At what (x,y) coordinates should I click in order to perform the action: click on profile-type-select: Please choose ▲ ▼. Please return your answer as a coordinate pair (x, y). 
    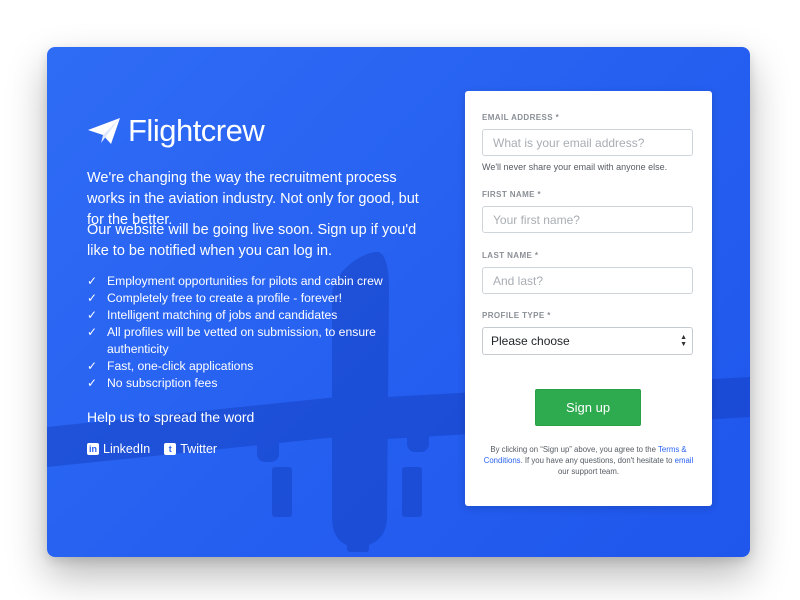
    Looking at the image, I should click on (587, 341).